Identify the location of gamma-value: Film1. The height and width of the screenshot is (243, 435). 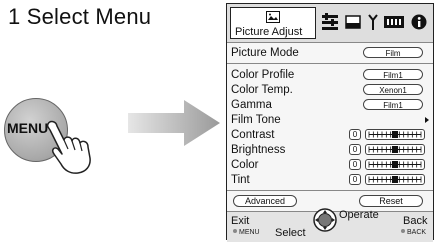
(393, 104).